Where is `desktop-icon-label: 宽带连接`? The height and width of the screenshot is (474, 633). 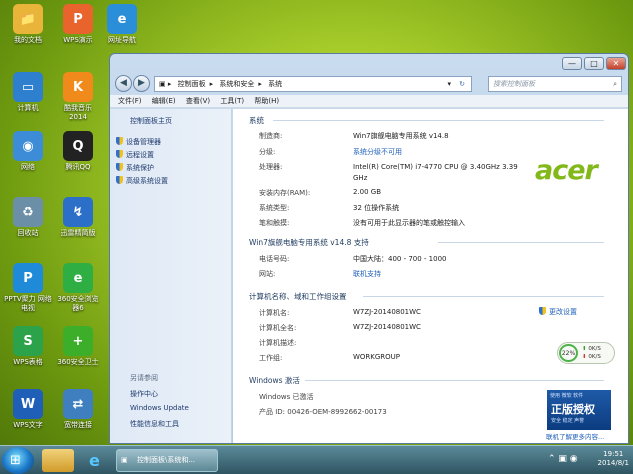 desktop-icon-label: 宽带连接 is located at coordinates (78, 425).